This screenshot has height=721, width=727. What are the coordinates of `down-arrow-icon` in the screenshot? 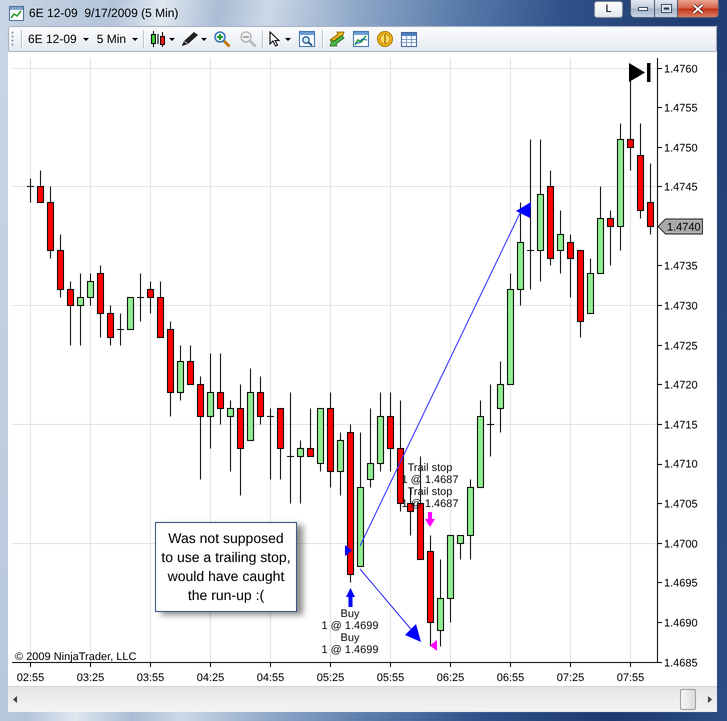 It's located at (430, 519).